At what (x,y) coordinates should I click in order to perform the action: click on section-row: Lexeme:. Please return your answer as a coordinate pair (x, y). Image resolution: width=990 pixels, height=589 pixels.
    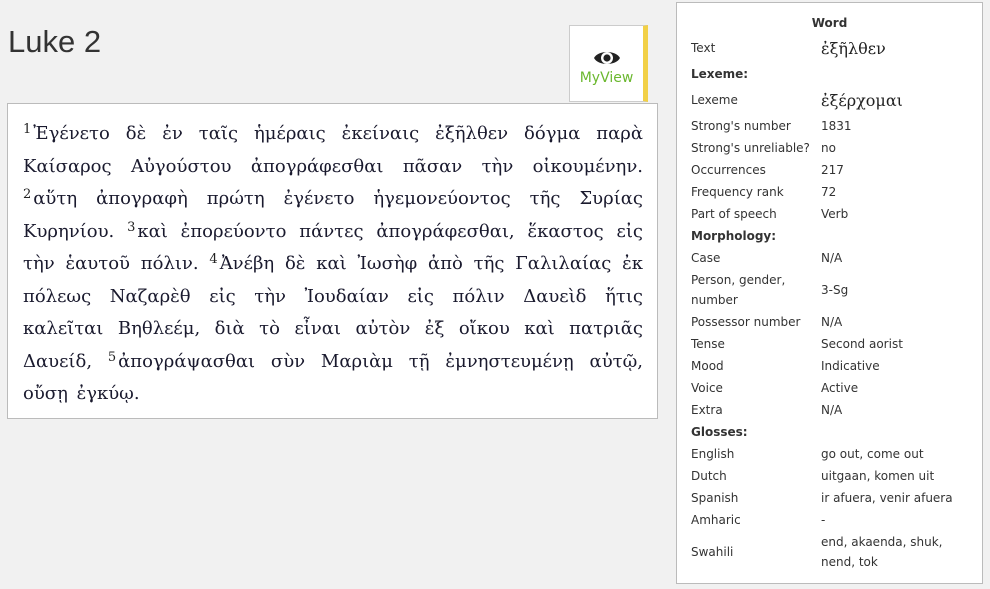
    Looking at the image, I should click on (831, 74).